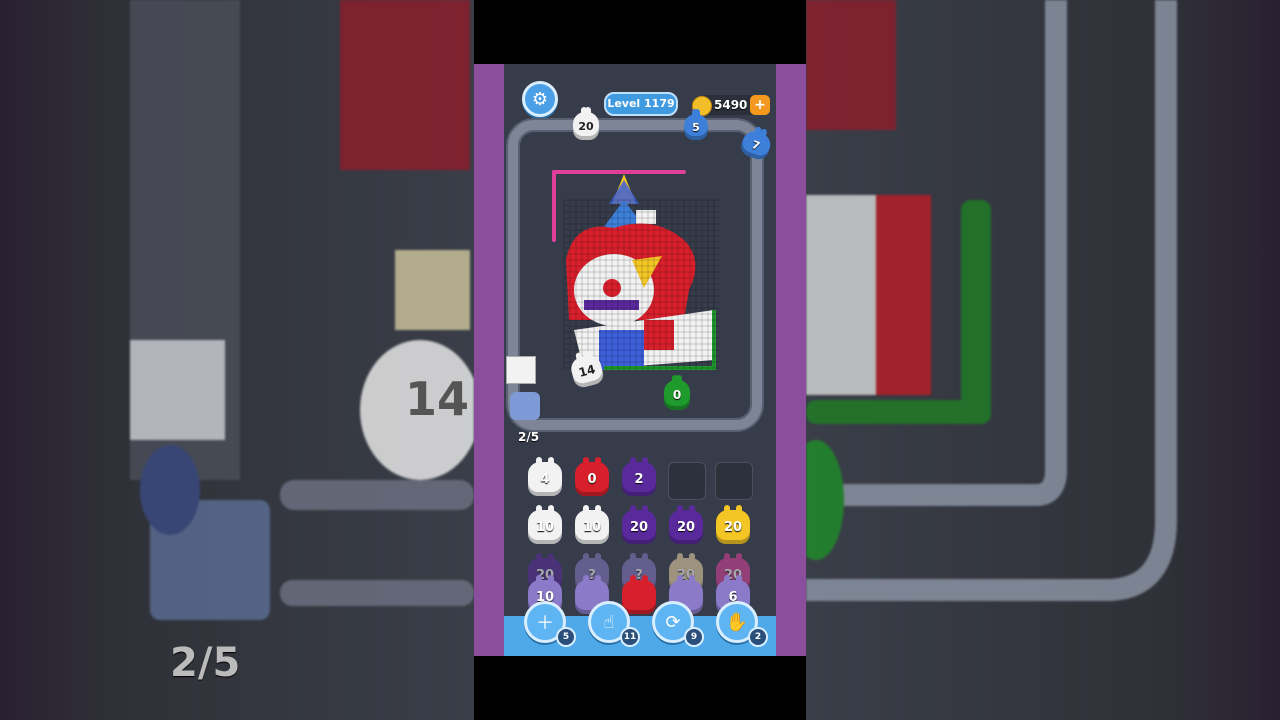  I want to click on belt-shooter-green: 0, so click(677, 392).